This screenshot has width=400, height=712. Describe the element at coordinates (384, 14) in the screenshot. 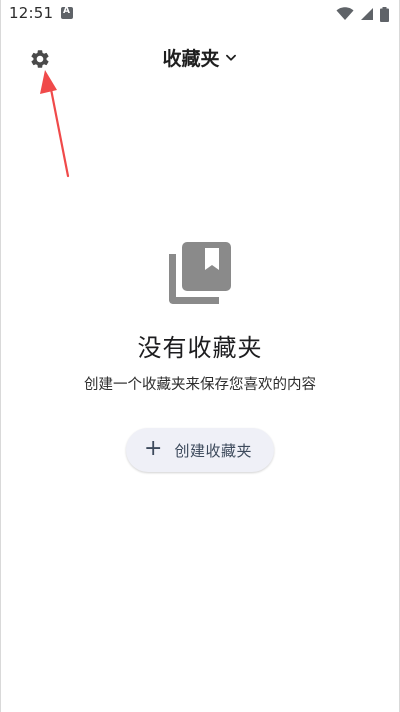

I see `battery-icon` at that location.